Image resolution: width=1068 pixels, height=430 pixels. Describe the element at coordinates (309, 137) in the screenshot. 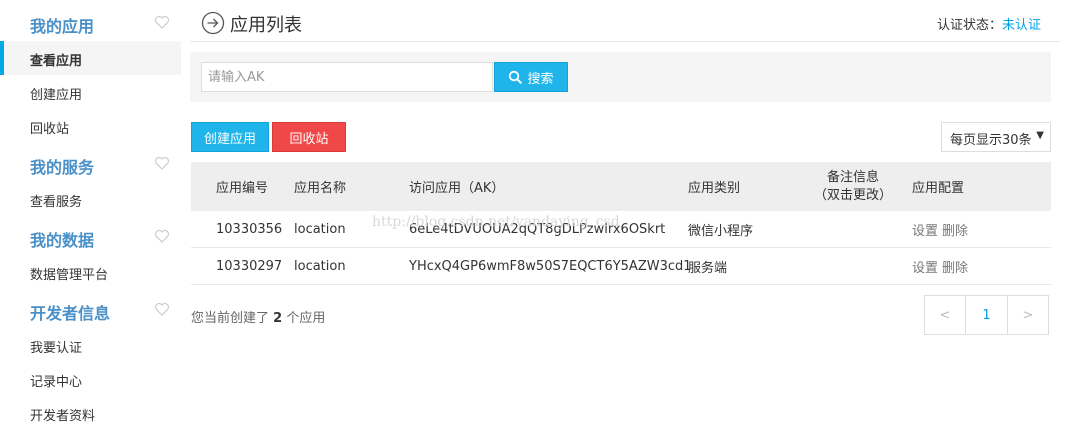

I see `recycle-bin-button: 回收站` at that location.